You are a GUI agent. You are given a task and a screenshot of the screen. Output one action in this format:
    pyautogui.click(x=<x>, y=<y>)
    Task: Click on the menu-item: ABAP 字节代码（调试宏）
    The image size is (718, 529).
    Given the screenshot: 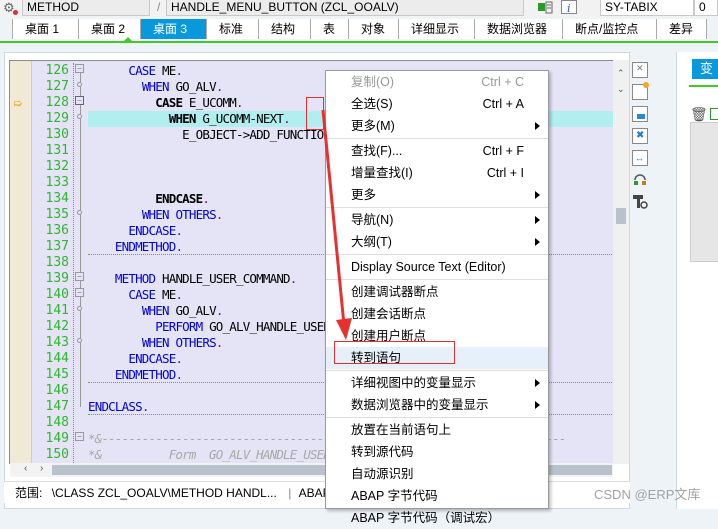 What is the action you would take?
    pyautogui.click(x=437, y=518)
    